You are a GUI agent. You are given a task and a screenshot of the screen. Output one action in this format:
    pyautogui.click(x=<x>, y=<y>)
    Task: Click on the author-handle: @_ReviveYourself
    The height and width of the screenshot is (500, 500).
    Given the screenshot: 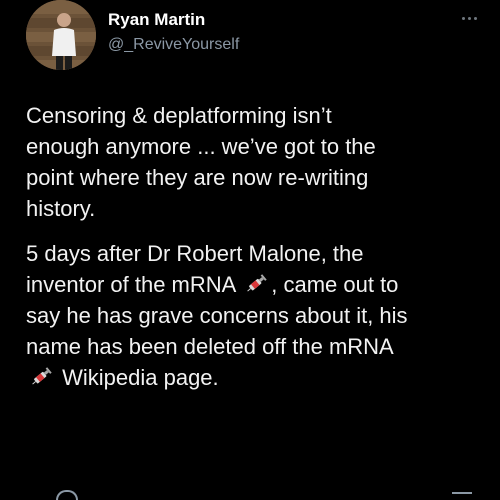 What is the action you would take?
    pyautogui.click(x=173, y=45)
    